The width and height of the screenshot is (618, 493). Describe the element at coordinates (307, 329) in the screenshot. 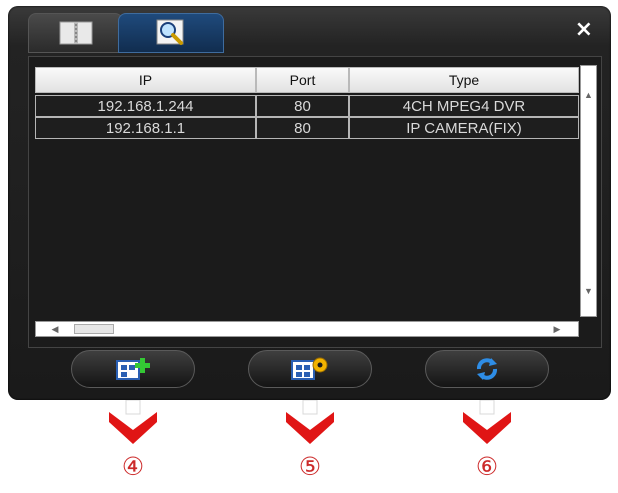

I see `horizontal-scrollbar: ◀ ▶` at that location.